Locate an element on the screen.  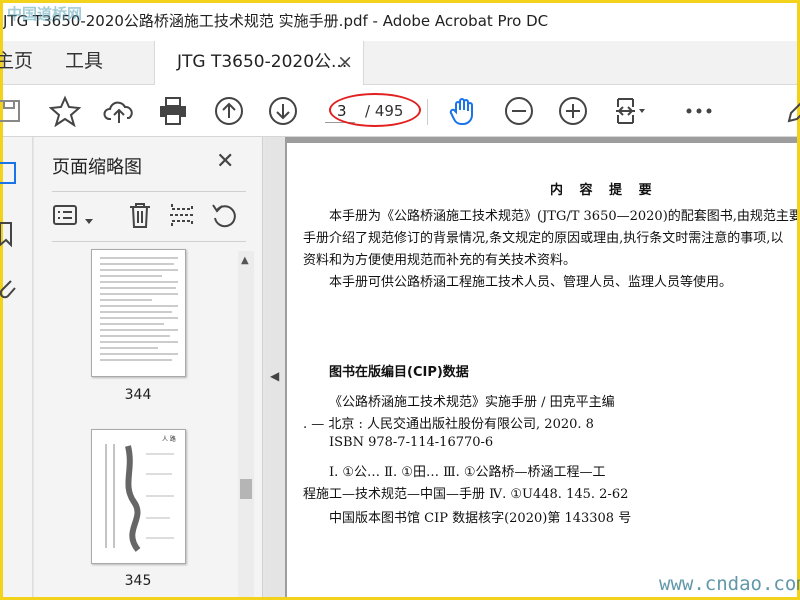
page-thumbnails-nav-icon is located at coordinates (11, 174).